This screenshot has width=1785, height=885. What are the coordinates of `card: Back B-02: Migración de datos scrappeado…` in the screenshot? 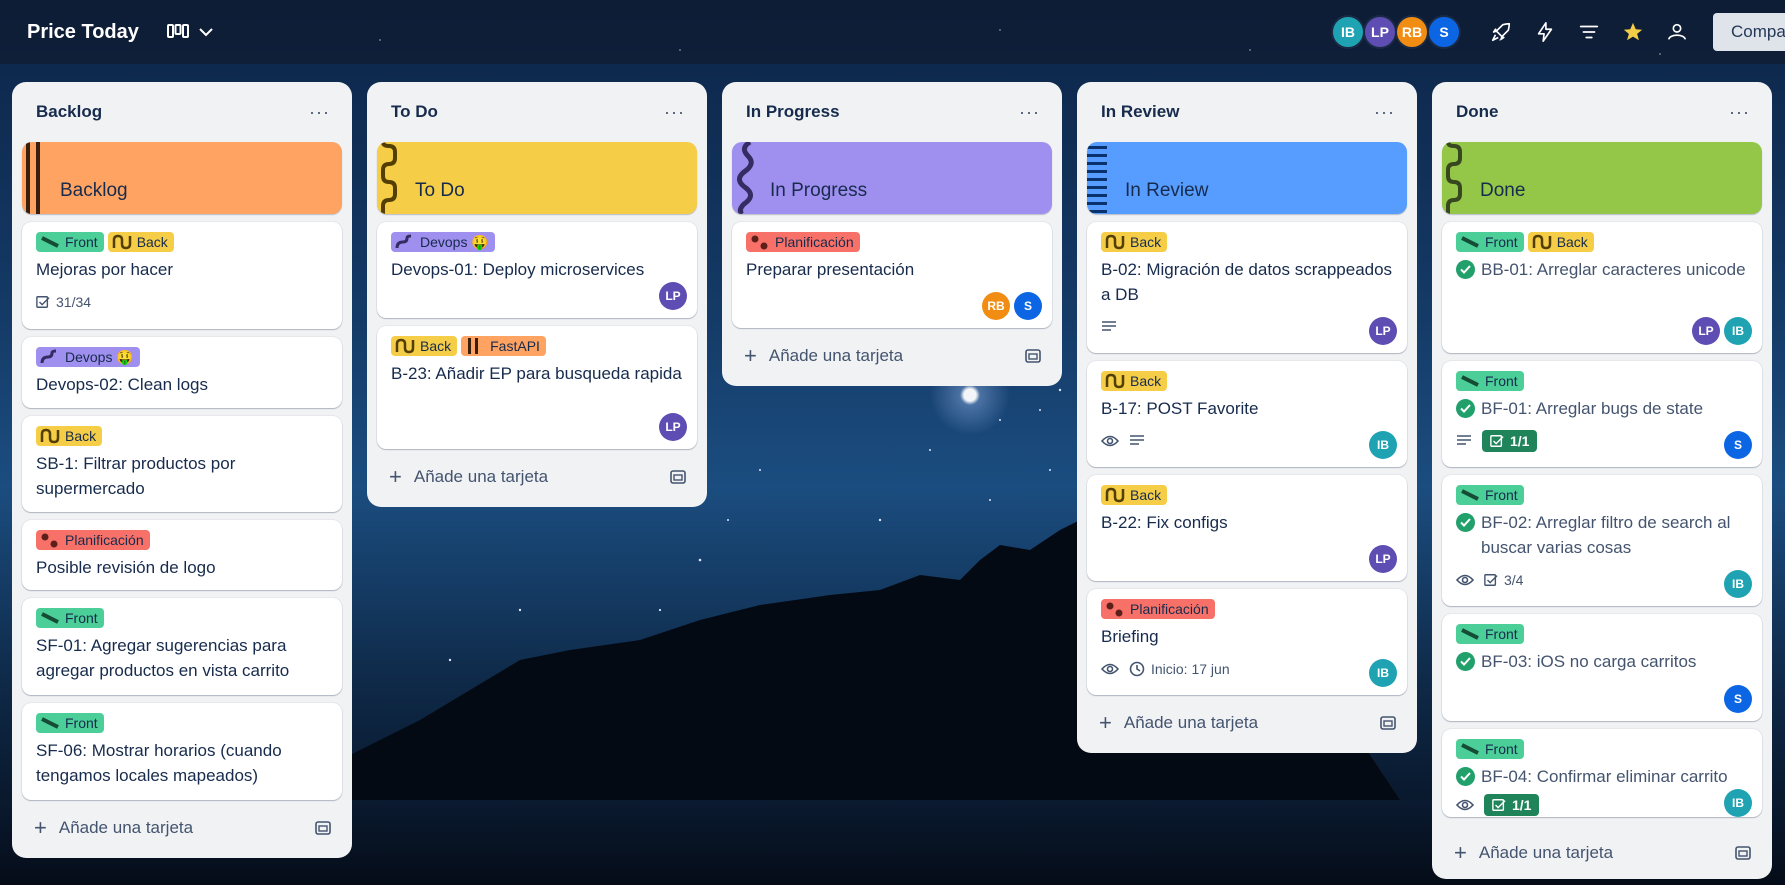 It's located at (1247, 287).